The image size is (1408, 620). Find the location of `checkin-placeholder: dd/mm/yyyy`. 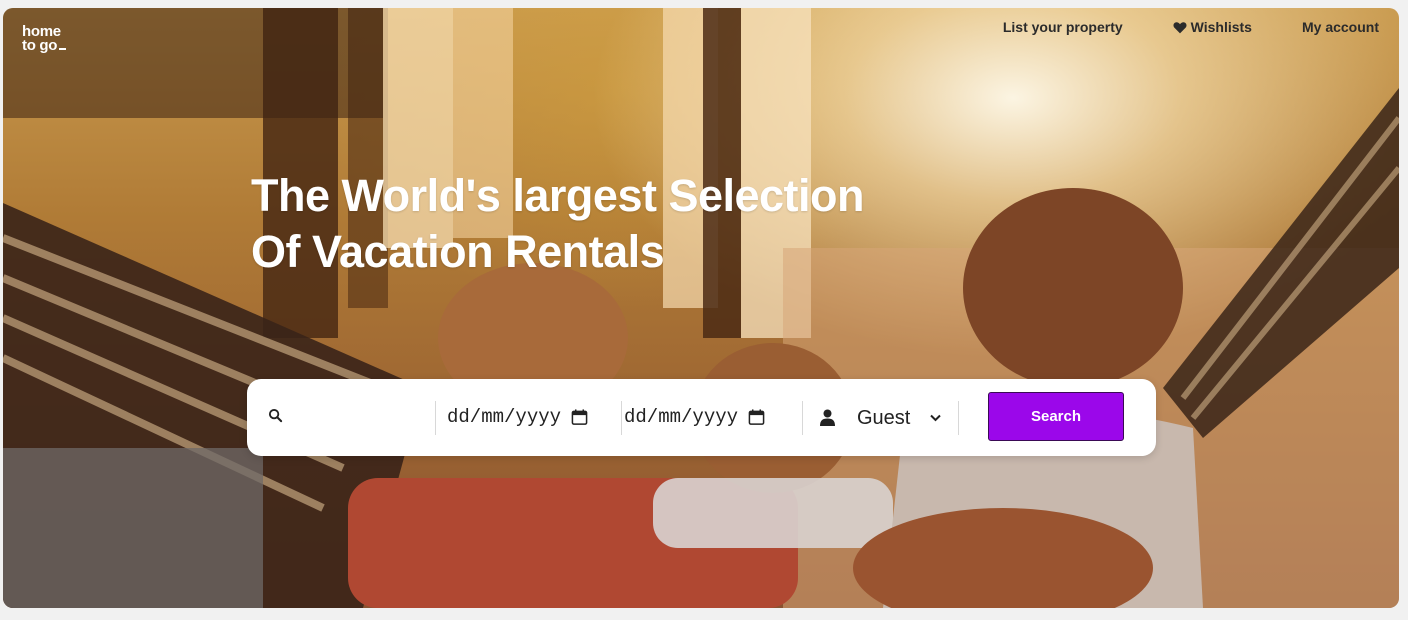

checkin-placeholder: dd/mm/yyyy is located at coordinates (504, 417).